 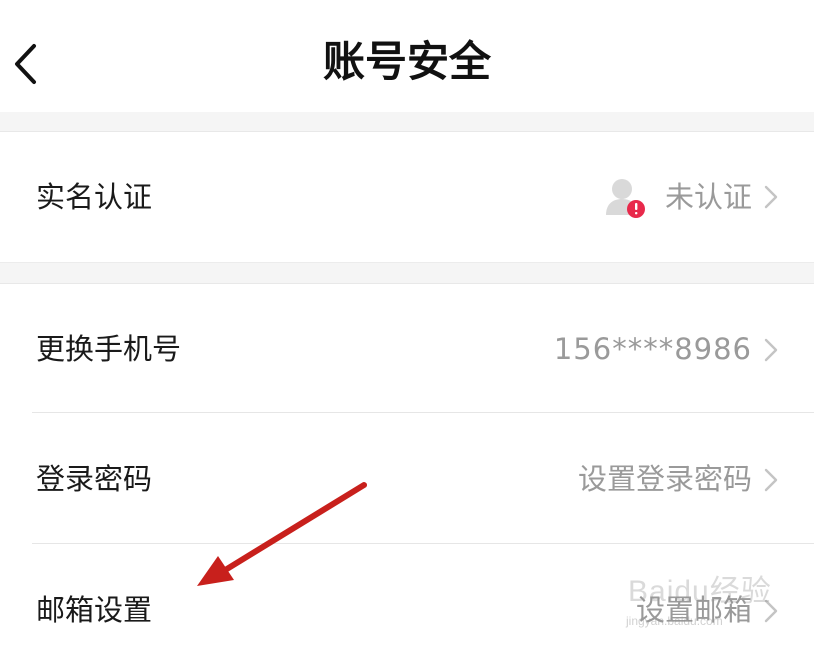 What do you see at coordinates (109, 349) in the screenshot?
I see `row-label: 更换手机号` at bounding box center [109, 349].